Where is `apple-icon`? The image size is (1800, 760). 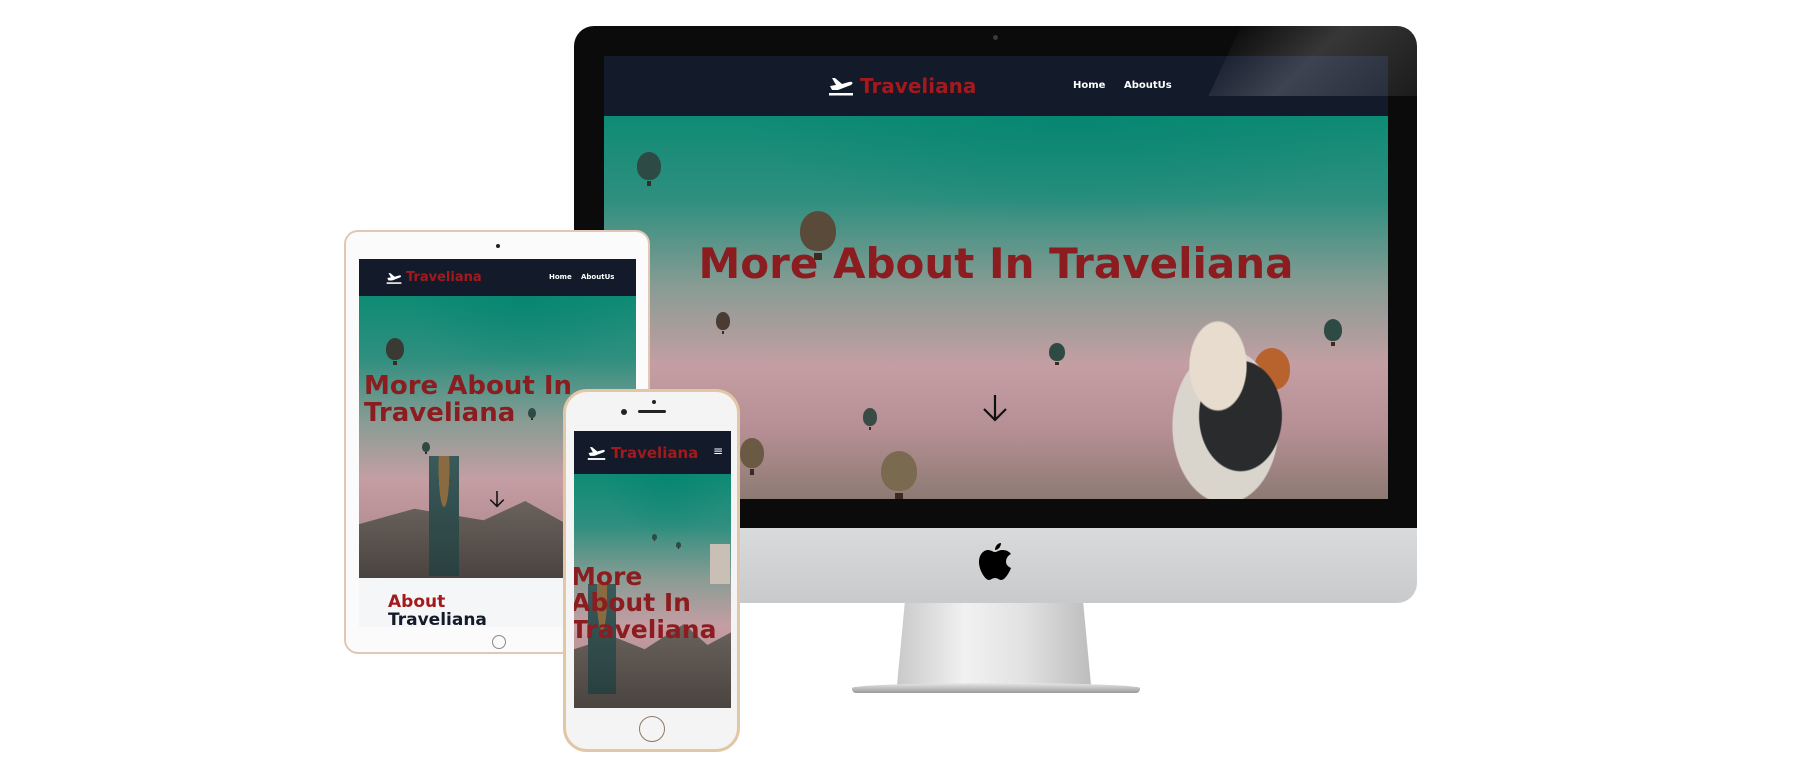
apple-icon is located at coordinates (995, 561).